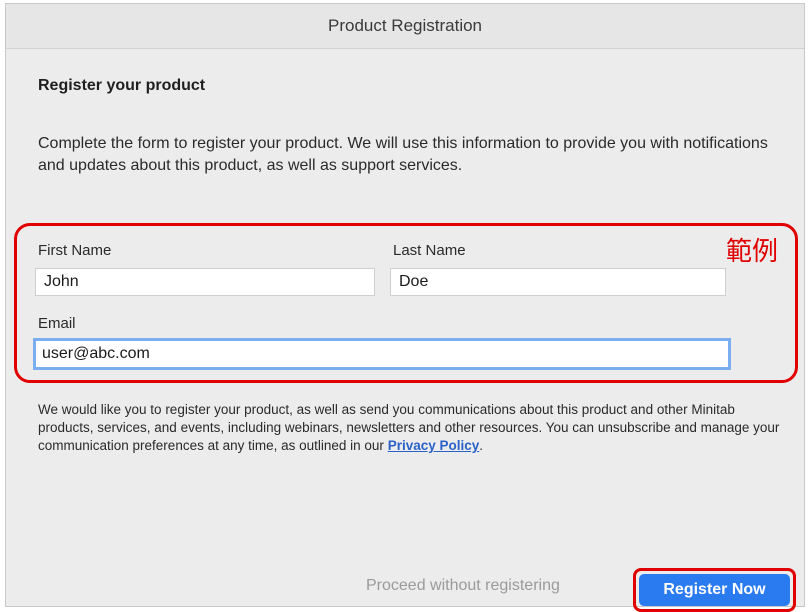 The width and height of the screenshot is (811, 612). I want to click on register-button-highlight: Register Now, so click(714, 590).